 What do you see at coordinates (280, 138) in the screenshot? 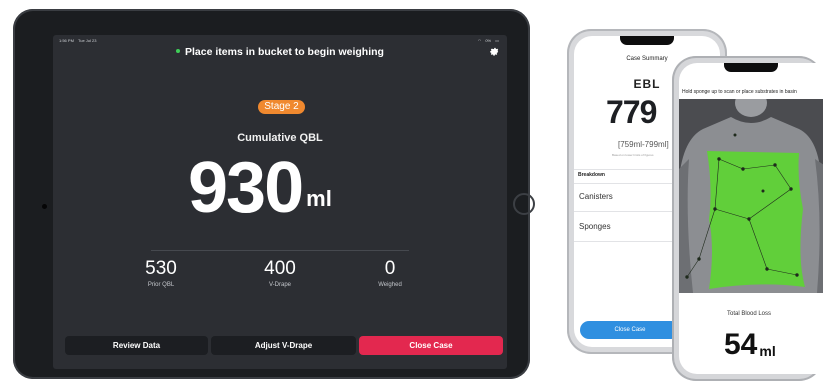
I see `cumulative-qbl-label: Cumulative QBL` at bounding box center [280, 138].